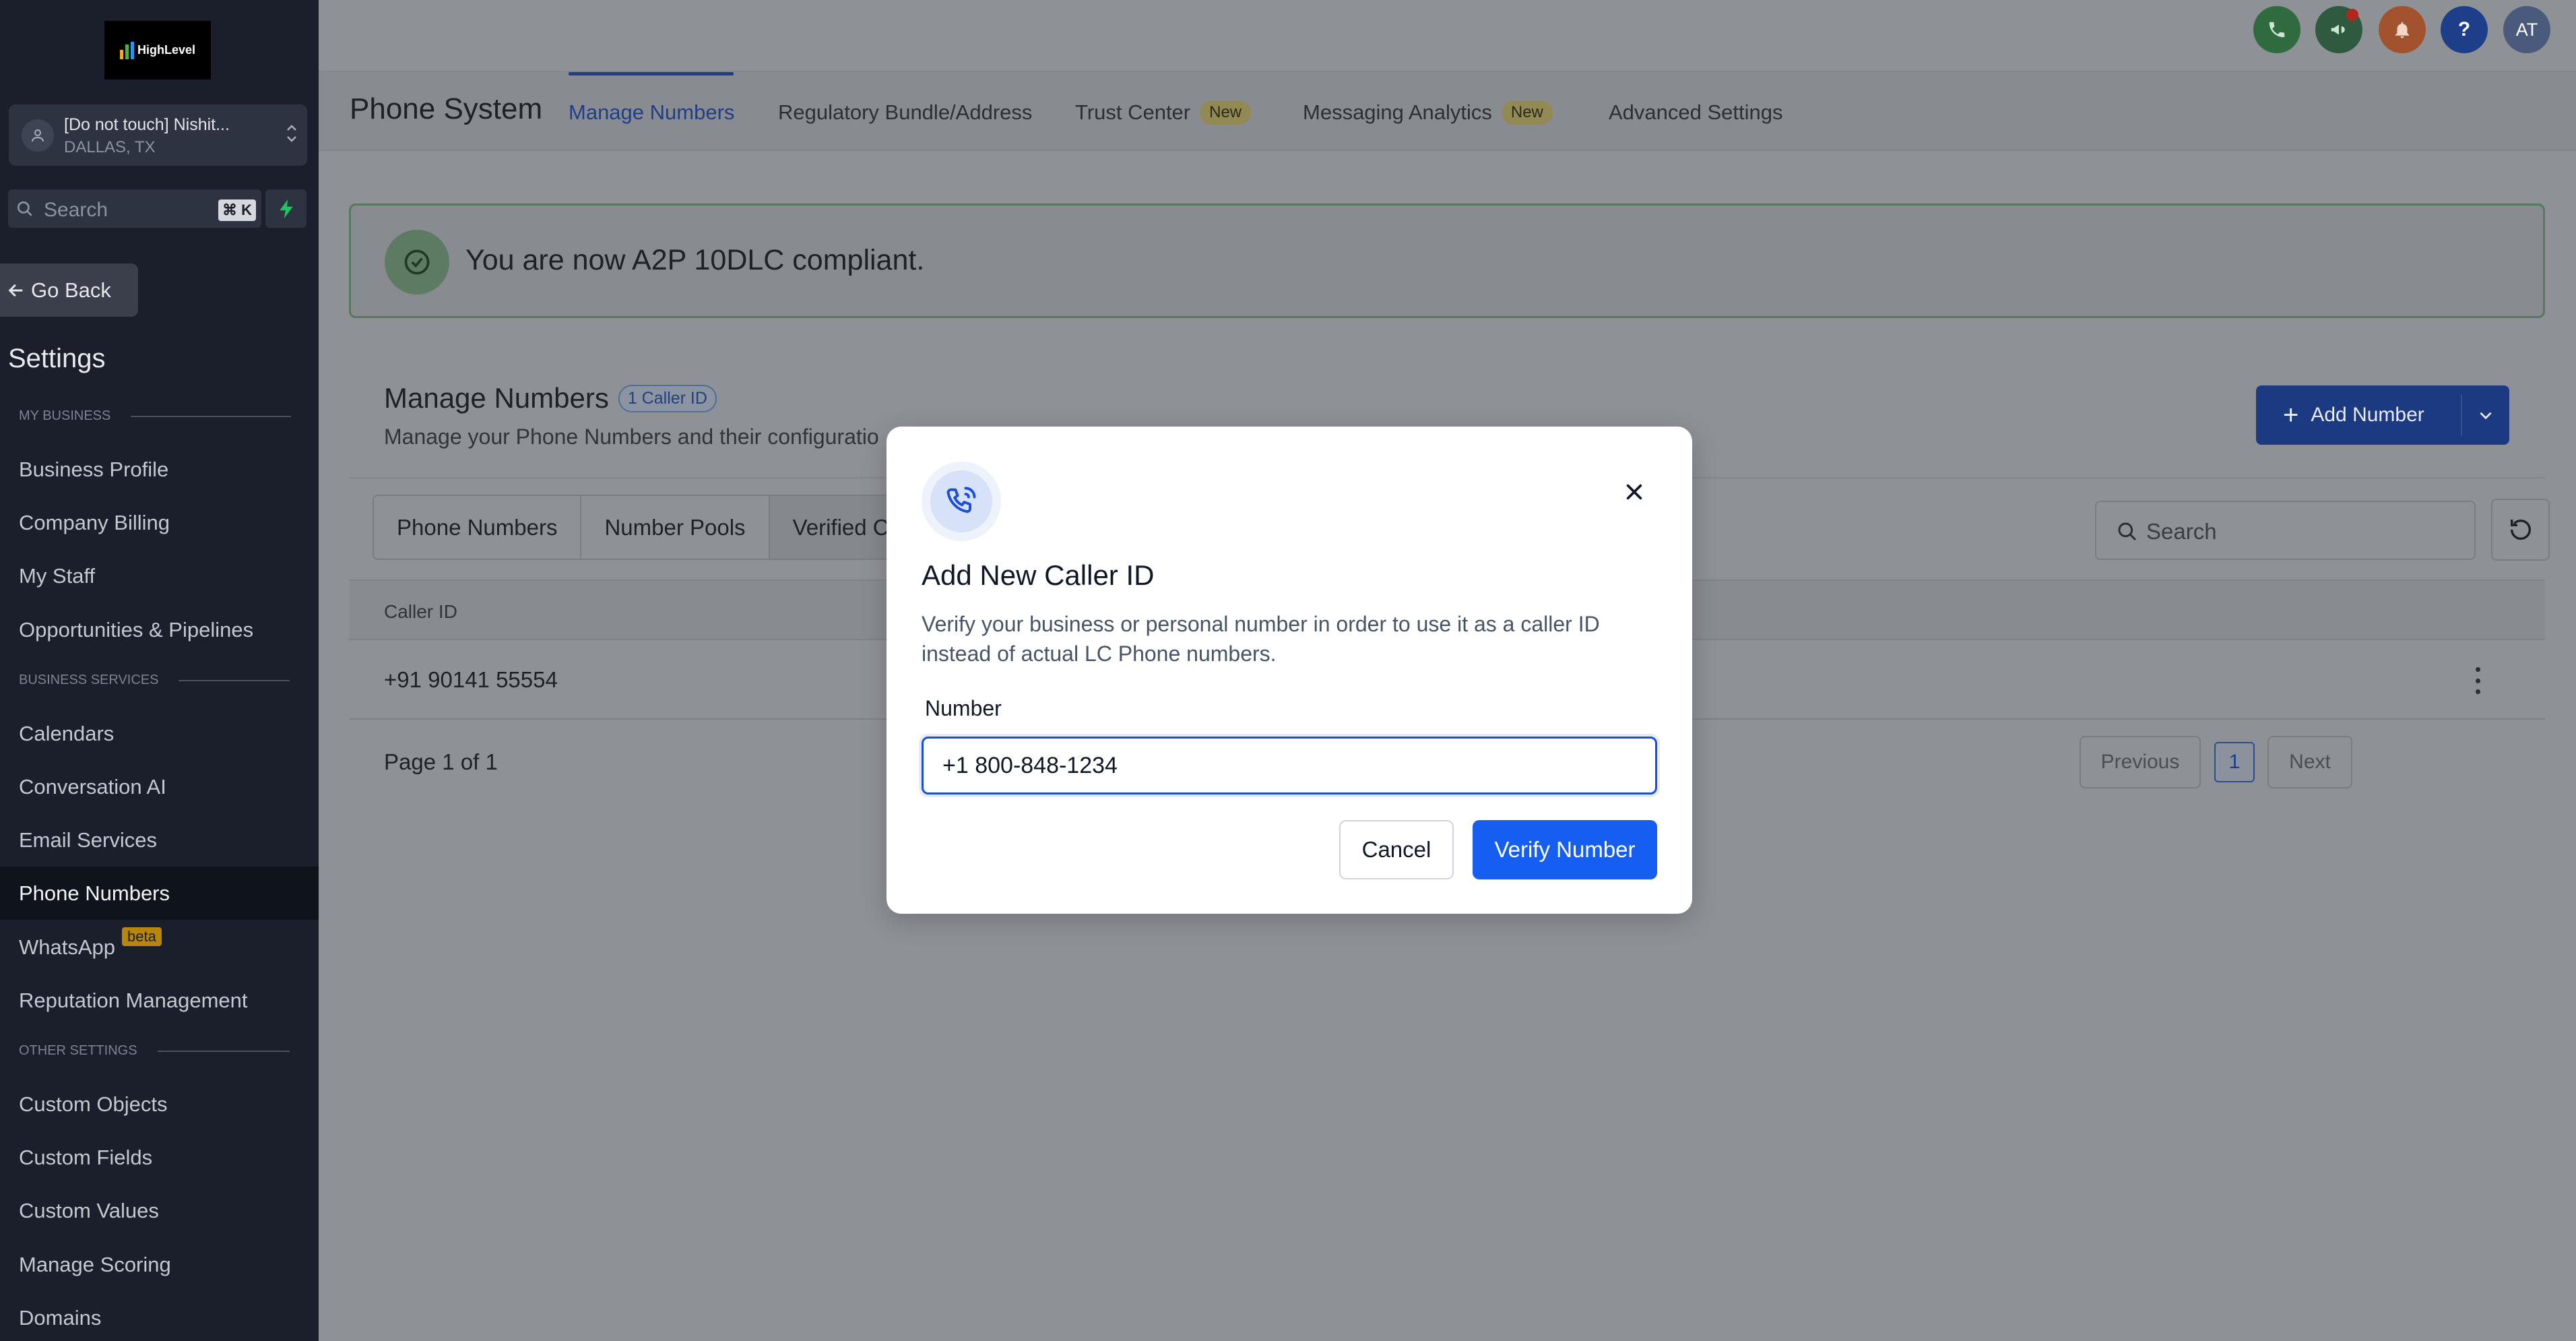 The height and width of the screenshot is (1341, 2576). Describe the element at coordinates (86, 1157) in the screenshot. I see `sidebar-item-label: Custom Fields` at that location.